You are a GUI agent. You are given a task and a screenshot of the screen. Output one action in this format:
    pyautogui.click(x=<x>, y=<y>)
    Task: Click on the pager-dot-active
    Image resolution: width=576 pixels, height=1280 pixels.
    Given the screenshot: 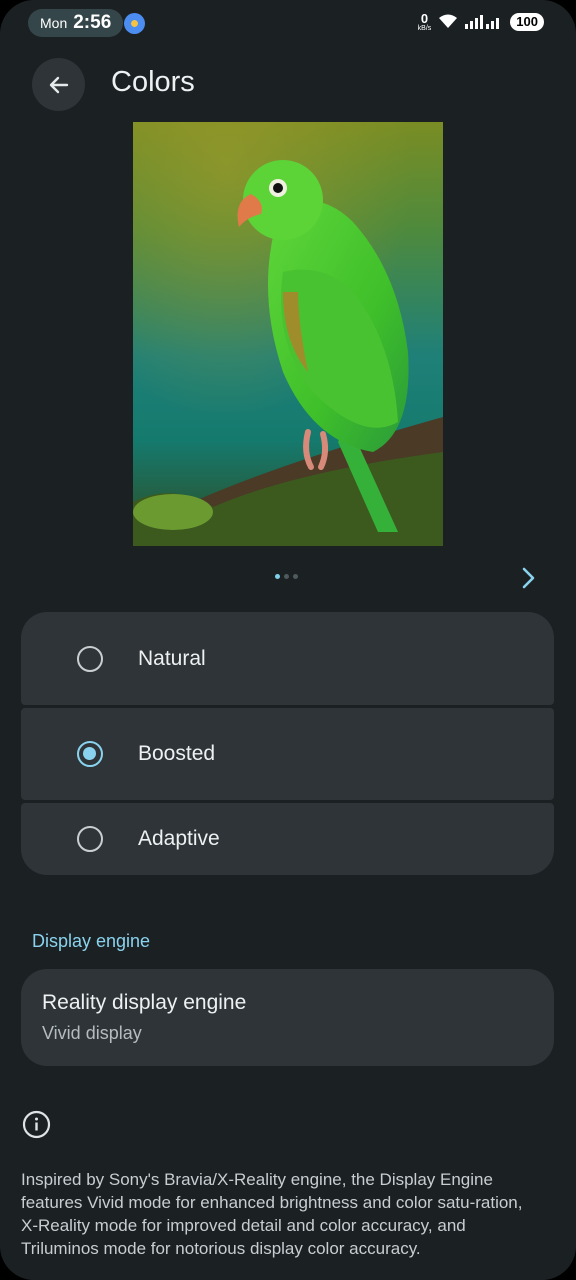 What is the action you would take?
    pyautogui.click(x=277, y=576)
    